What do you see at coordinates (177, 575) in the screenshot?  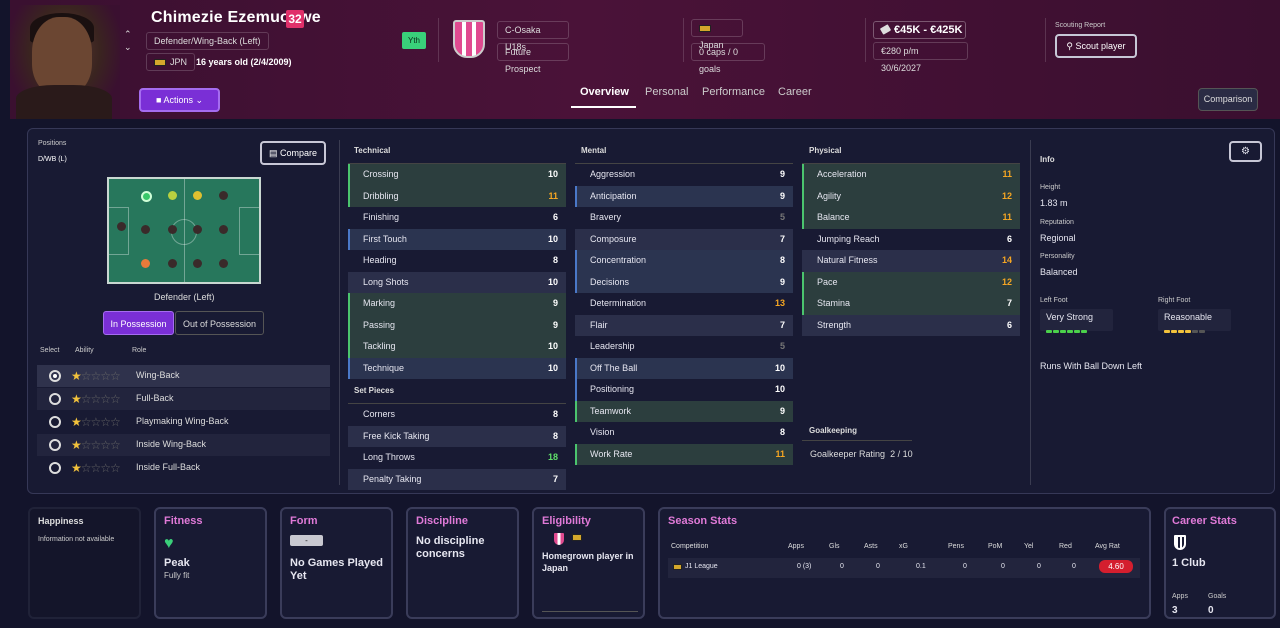 I see `fitness-sub: Fully fit` at bounding box center [177, 575].